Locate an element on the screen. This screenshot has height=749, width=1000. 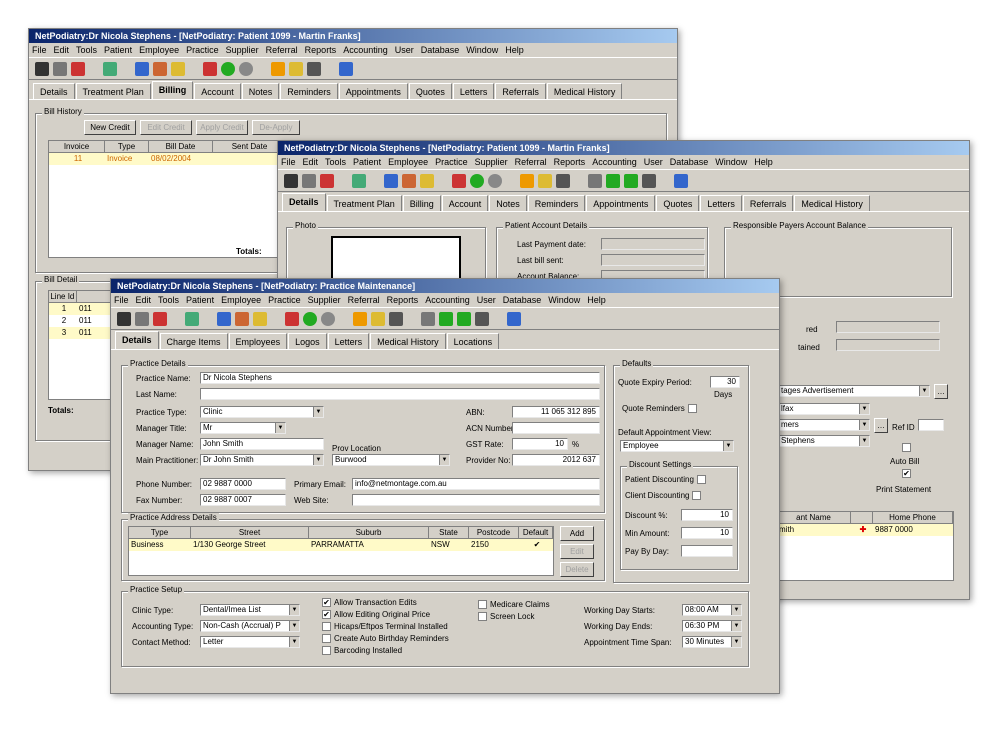
col-invoice: Invoice is located at coordinates (77, 147).